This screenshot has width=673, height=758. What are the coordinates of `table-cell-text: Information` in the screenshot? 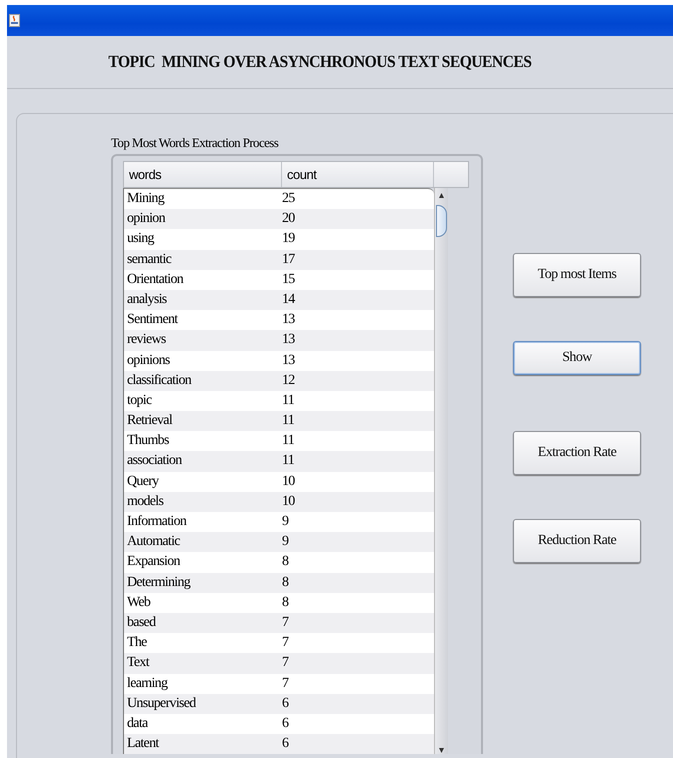 It's located at (157, 522).